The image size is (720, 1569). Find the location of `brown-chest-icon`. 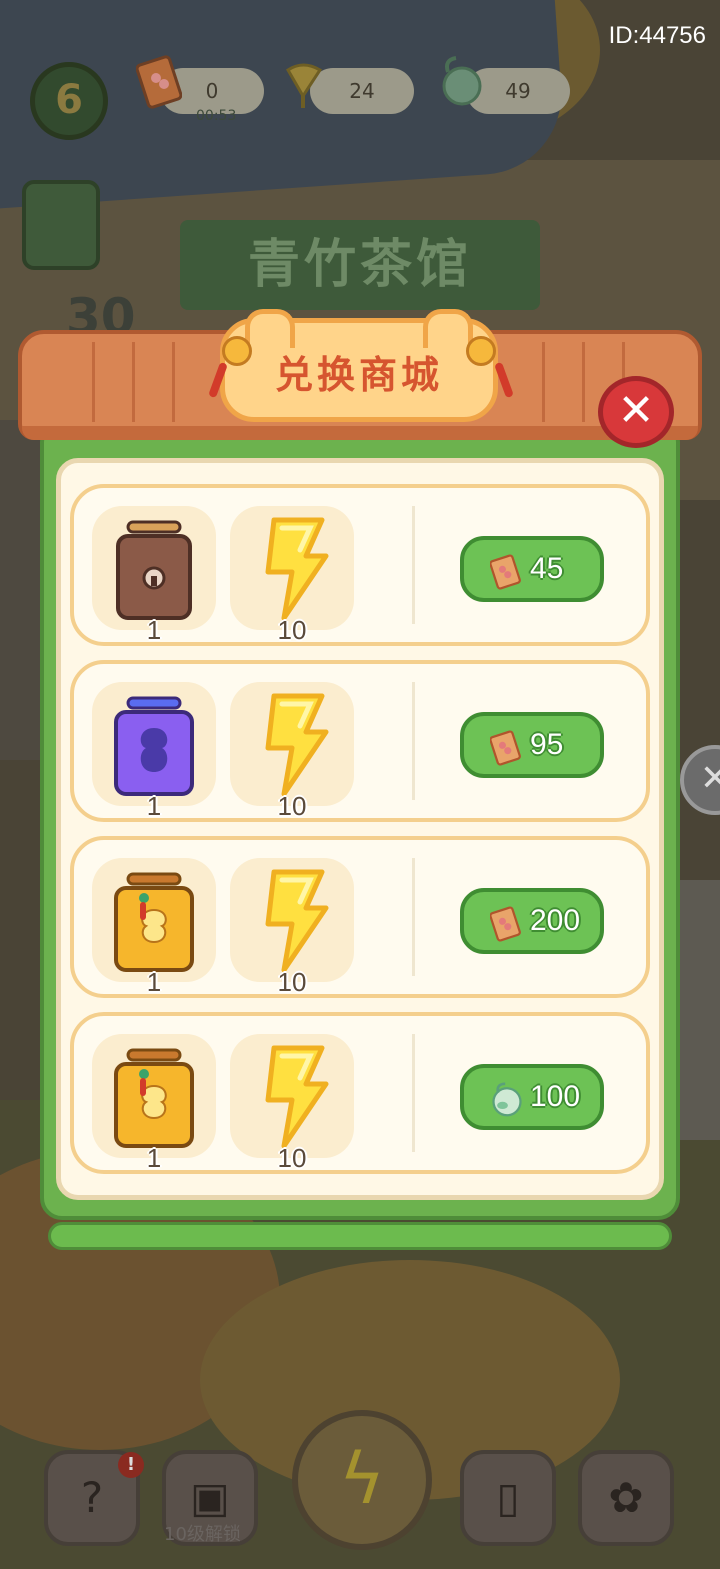

brown-chest-icon is located at coordinates (154, 570).